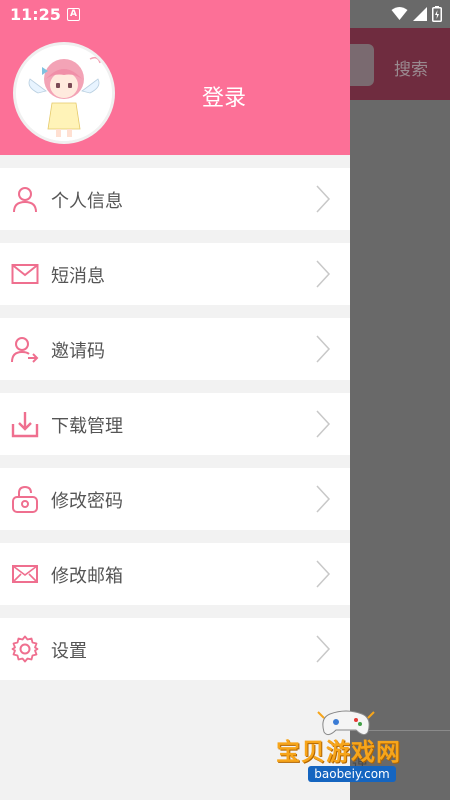 The width and height of the screenshot is (450, 800). Describe the element at coordinates (69, 651) in the screenshot. I see `menu-label: 设置` at that location.